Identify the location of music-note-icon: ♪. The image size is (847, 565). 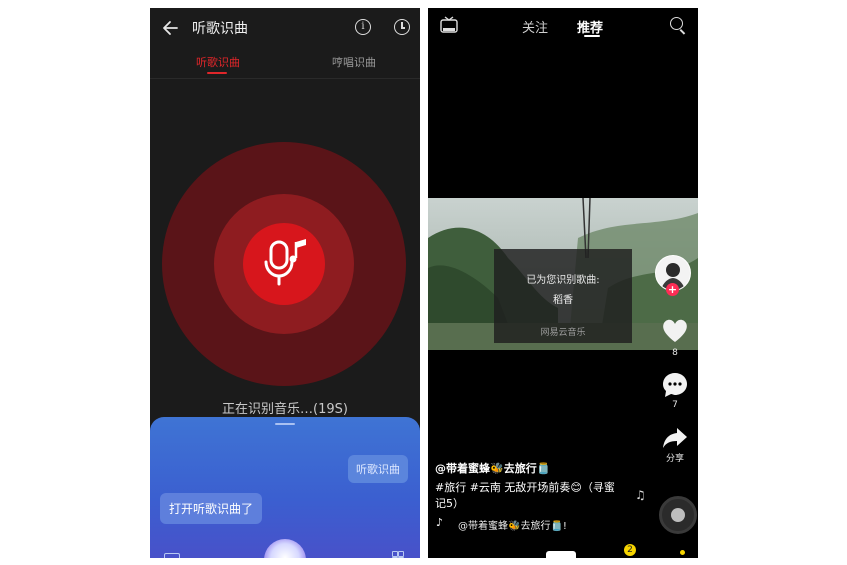
(440, 522).